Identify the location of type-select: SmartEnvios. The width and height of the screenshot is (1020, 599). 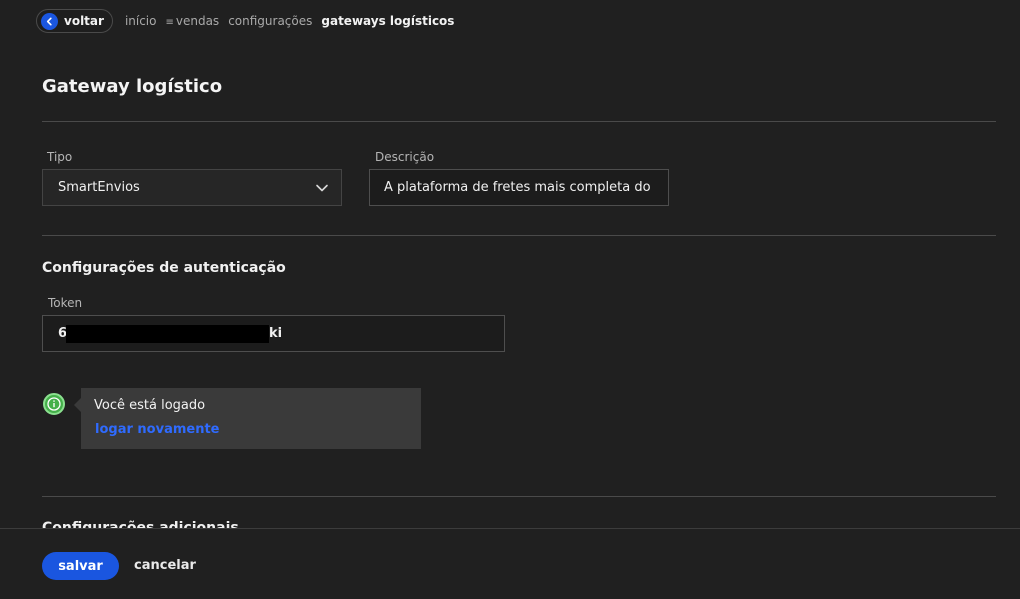
(192, 187).